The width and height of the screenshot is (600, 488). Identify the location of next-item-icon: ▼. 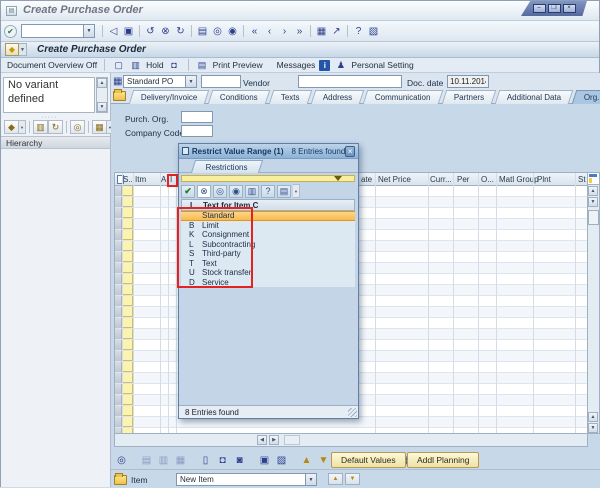
(352, 479).